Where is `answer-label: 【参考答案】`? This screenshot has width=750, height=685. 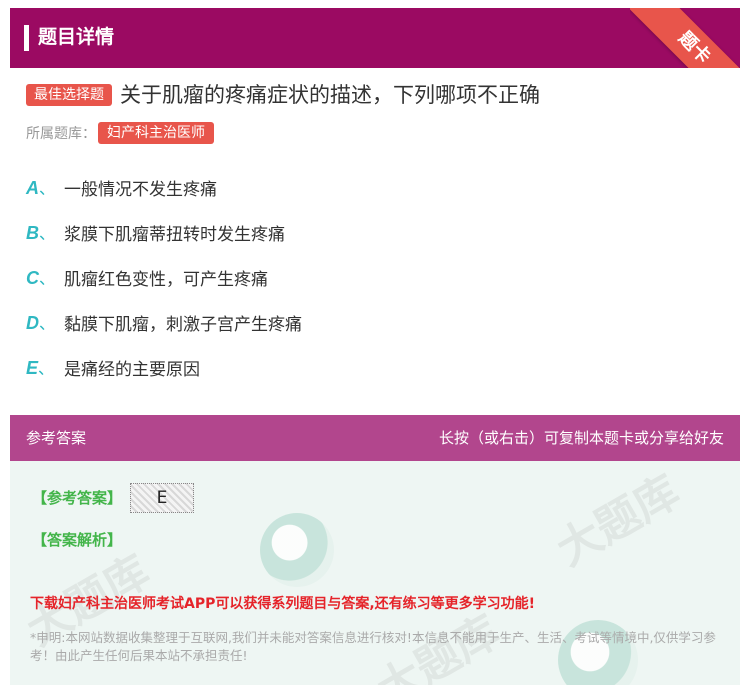
answer-label: 【参考答案】 is located at coordinates (77, 498).